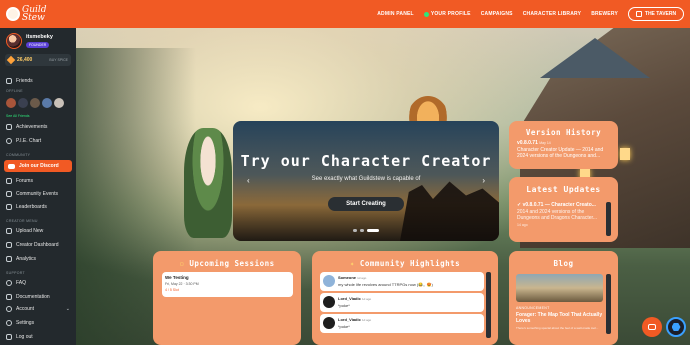  Describe the element at coordinates (604, 14) in the screenshot. I see `nav-brewery: BREWERY` at that location.